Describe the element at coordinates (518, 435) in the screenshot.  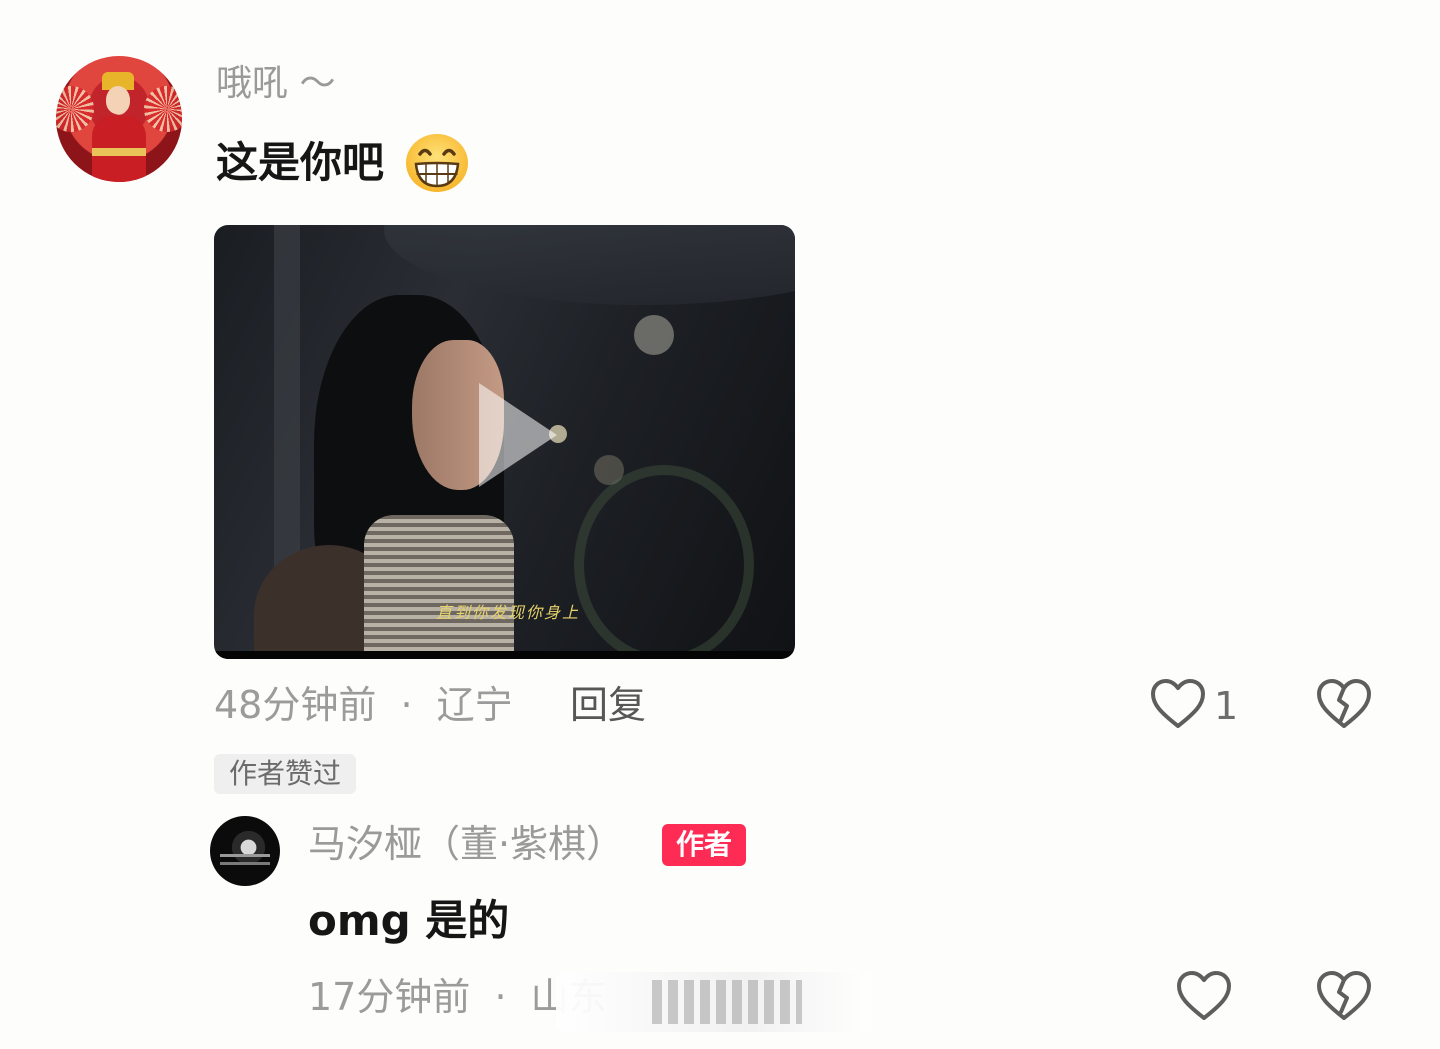
I see `play-icon` at that location.